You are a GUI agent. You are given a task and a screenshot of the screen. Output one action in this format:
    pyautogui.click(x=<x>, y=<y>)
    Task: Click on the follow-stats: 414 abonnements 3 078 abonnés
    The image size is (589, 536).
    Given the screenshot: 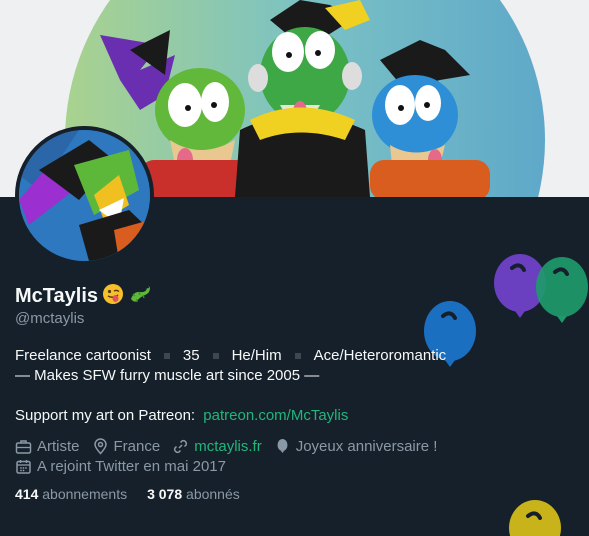 What is the action you would take?
    pyautogui.click(x=127, y=494)
    